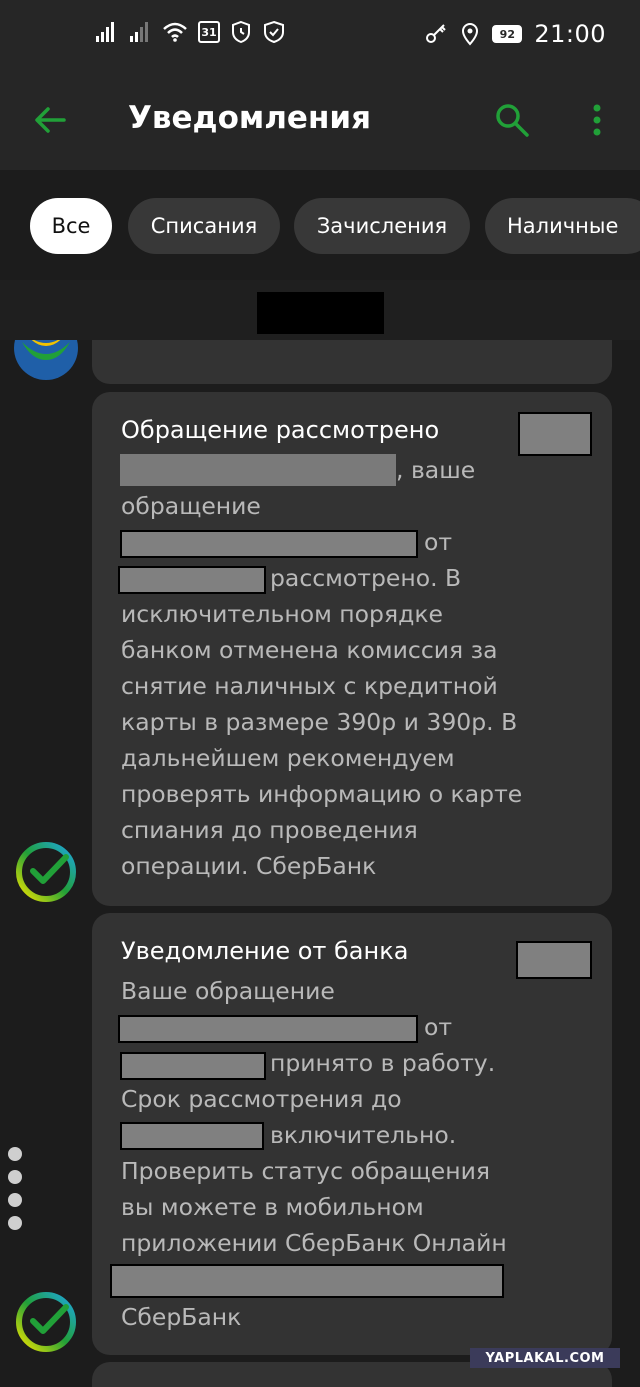 The width and height of the screenshot is (640, 1387). What do you see at coordinates (274, 32) in the screenshot?
I see `shield-check-icon` at bounding box center [274, 32].